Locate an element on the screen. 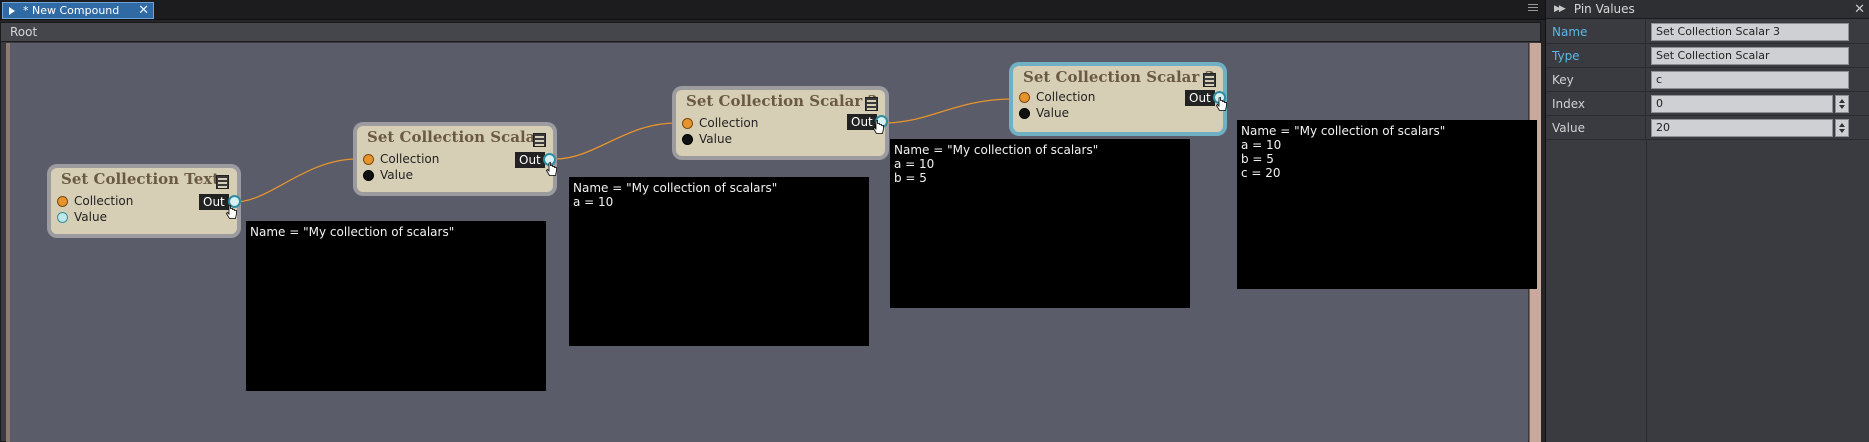  node-title: Set Collection Scalar is located at coordinates (455, 137).